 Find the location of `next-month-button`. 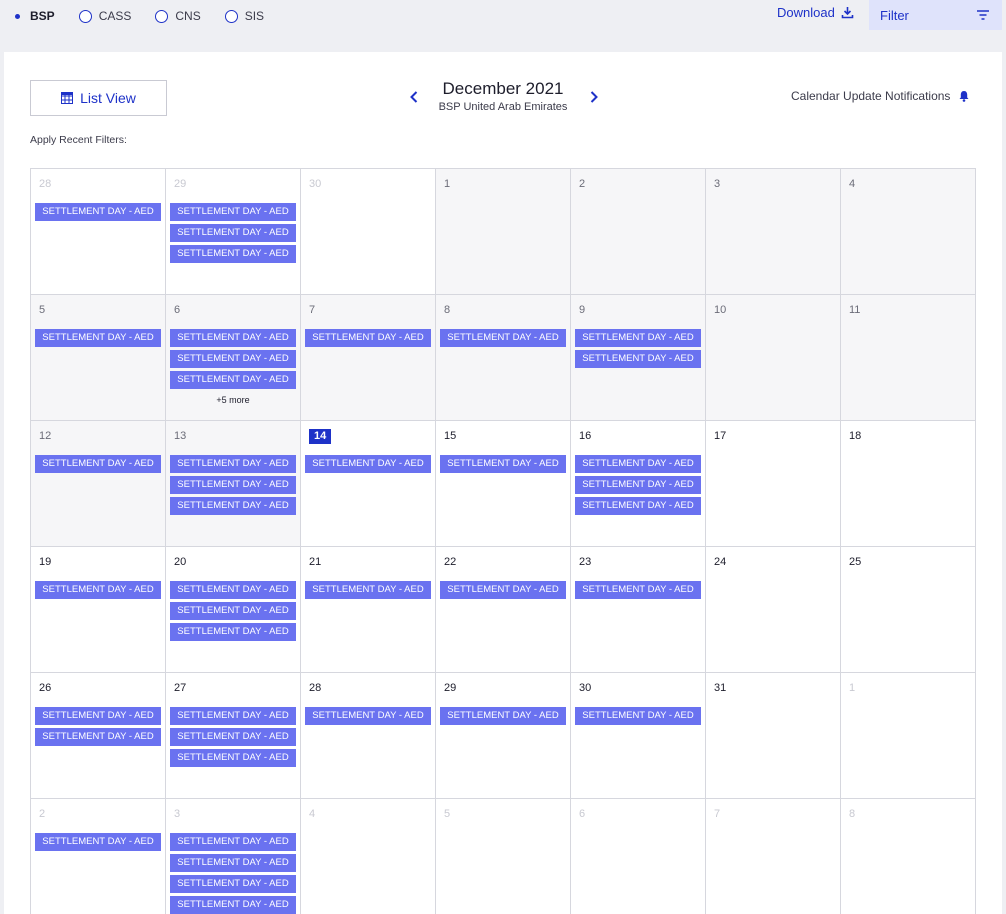

next-month-button is located at coordinates (594, 97).